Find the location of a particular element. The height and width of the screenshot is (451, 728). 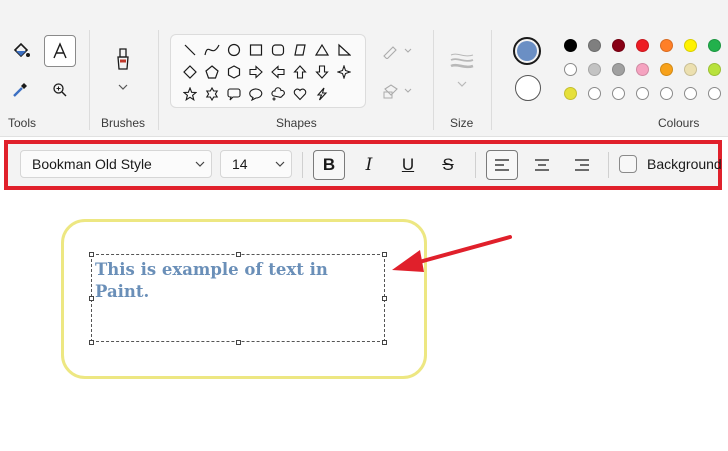

shape-rounded-callout is located at coordinates (234, 94).